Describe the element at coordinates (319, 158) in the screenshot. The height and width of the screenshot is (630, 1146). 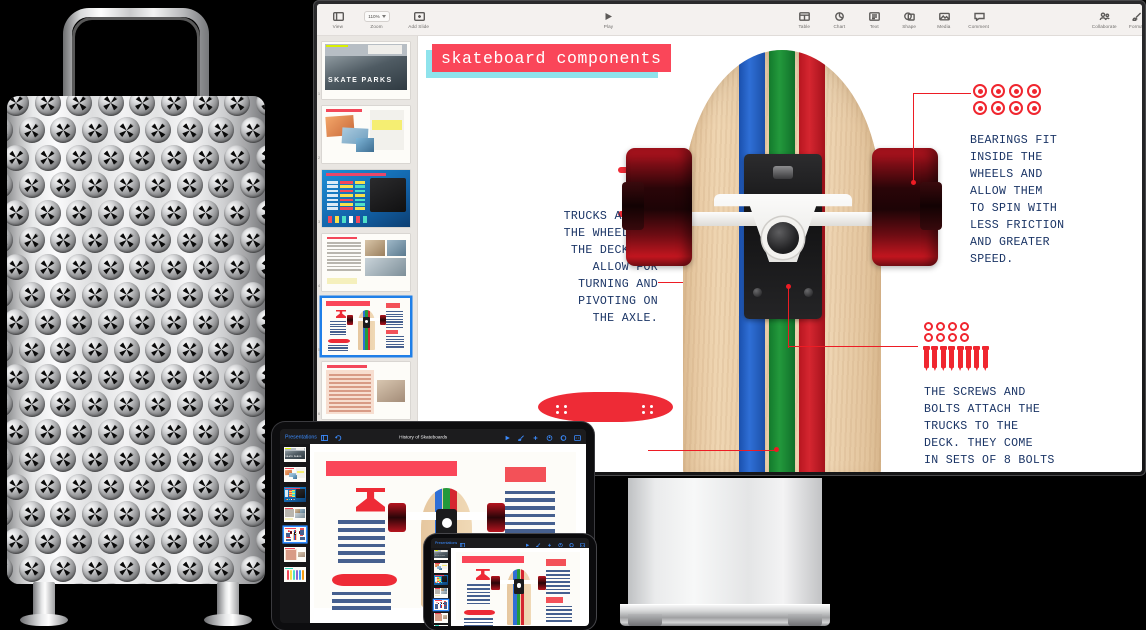
I see `slide-number: 2` at that location.